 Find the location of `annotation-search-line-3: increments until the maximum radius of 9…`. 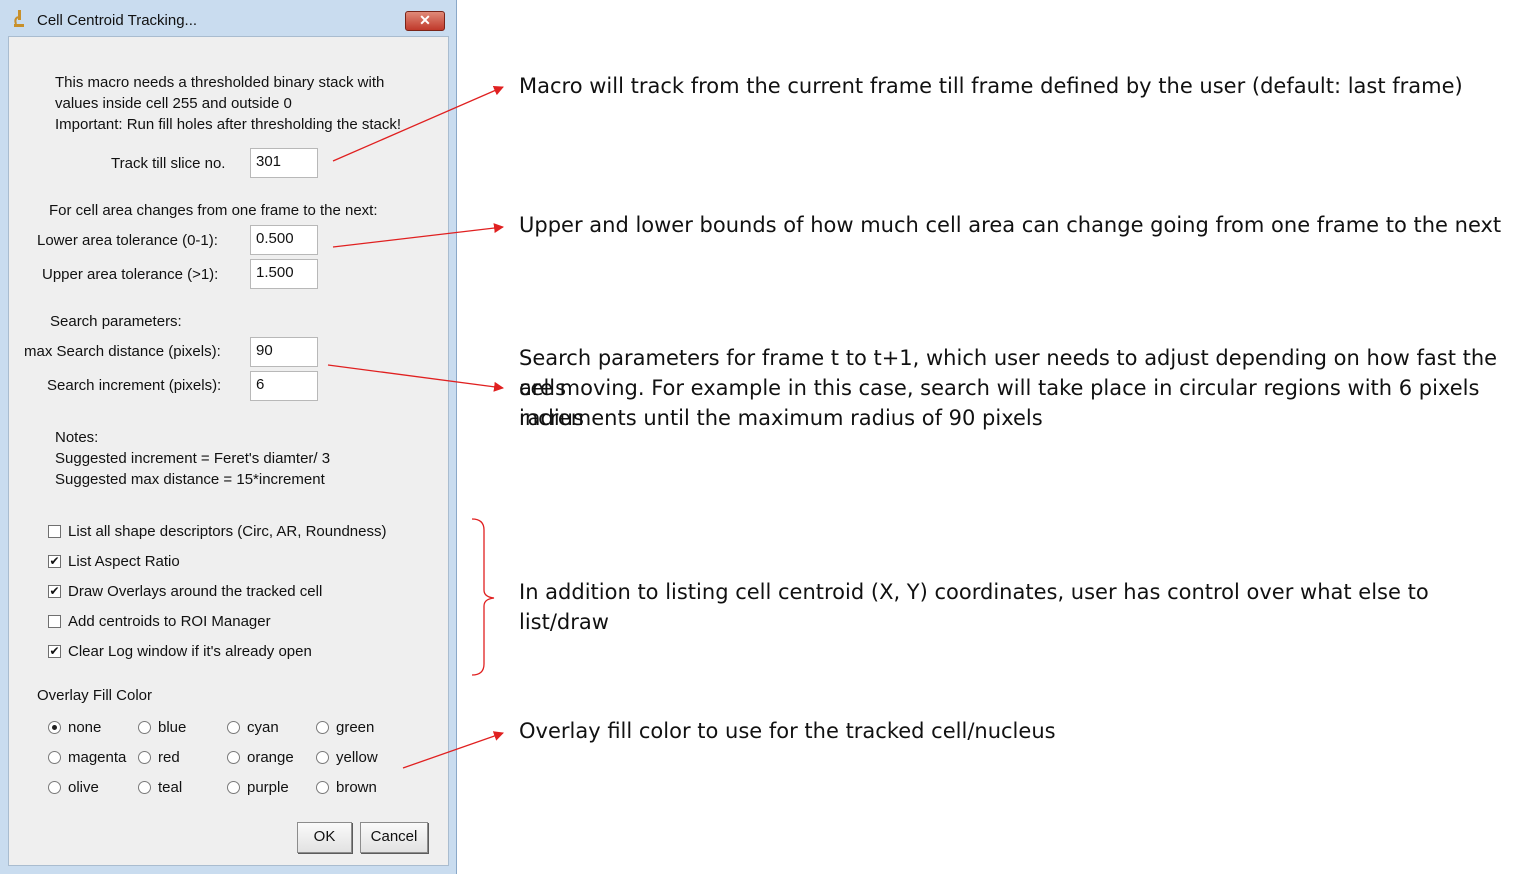

annotation-search-line-3: increments until the maximum radius of 9… is located at coordinates (781, 418).